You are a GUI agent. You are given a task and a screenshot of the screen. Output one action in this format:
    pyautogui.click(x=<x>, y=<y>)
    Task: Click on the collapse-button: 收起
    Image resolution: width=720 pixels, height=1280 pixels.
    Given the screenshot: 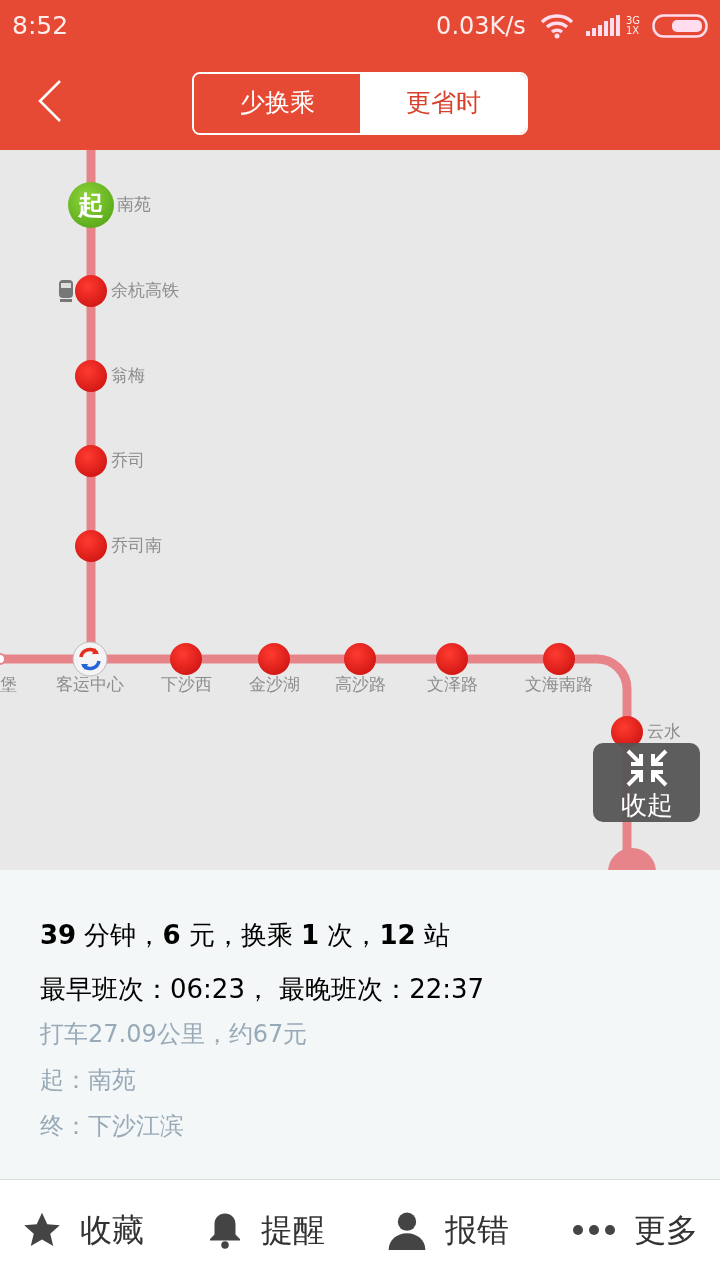 What is the action you would take?
    pyautogui.click(x=646, y=782)
    